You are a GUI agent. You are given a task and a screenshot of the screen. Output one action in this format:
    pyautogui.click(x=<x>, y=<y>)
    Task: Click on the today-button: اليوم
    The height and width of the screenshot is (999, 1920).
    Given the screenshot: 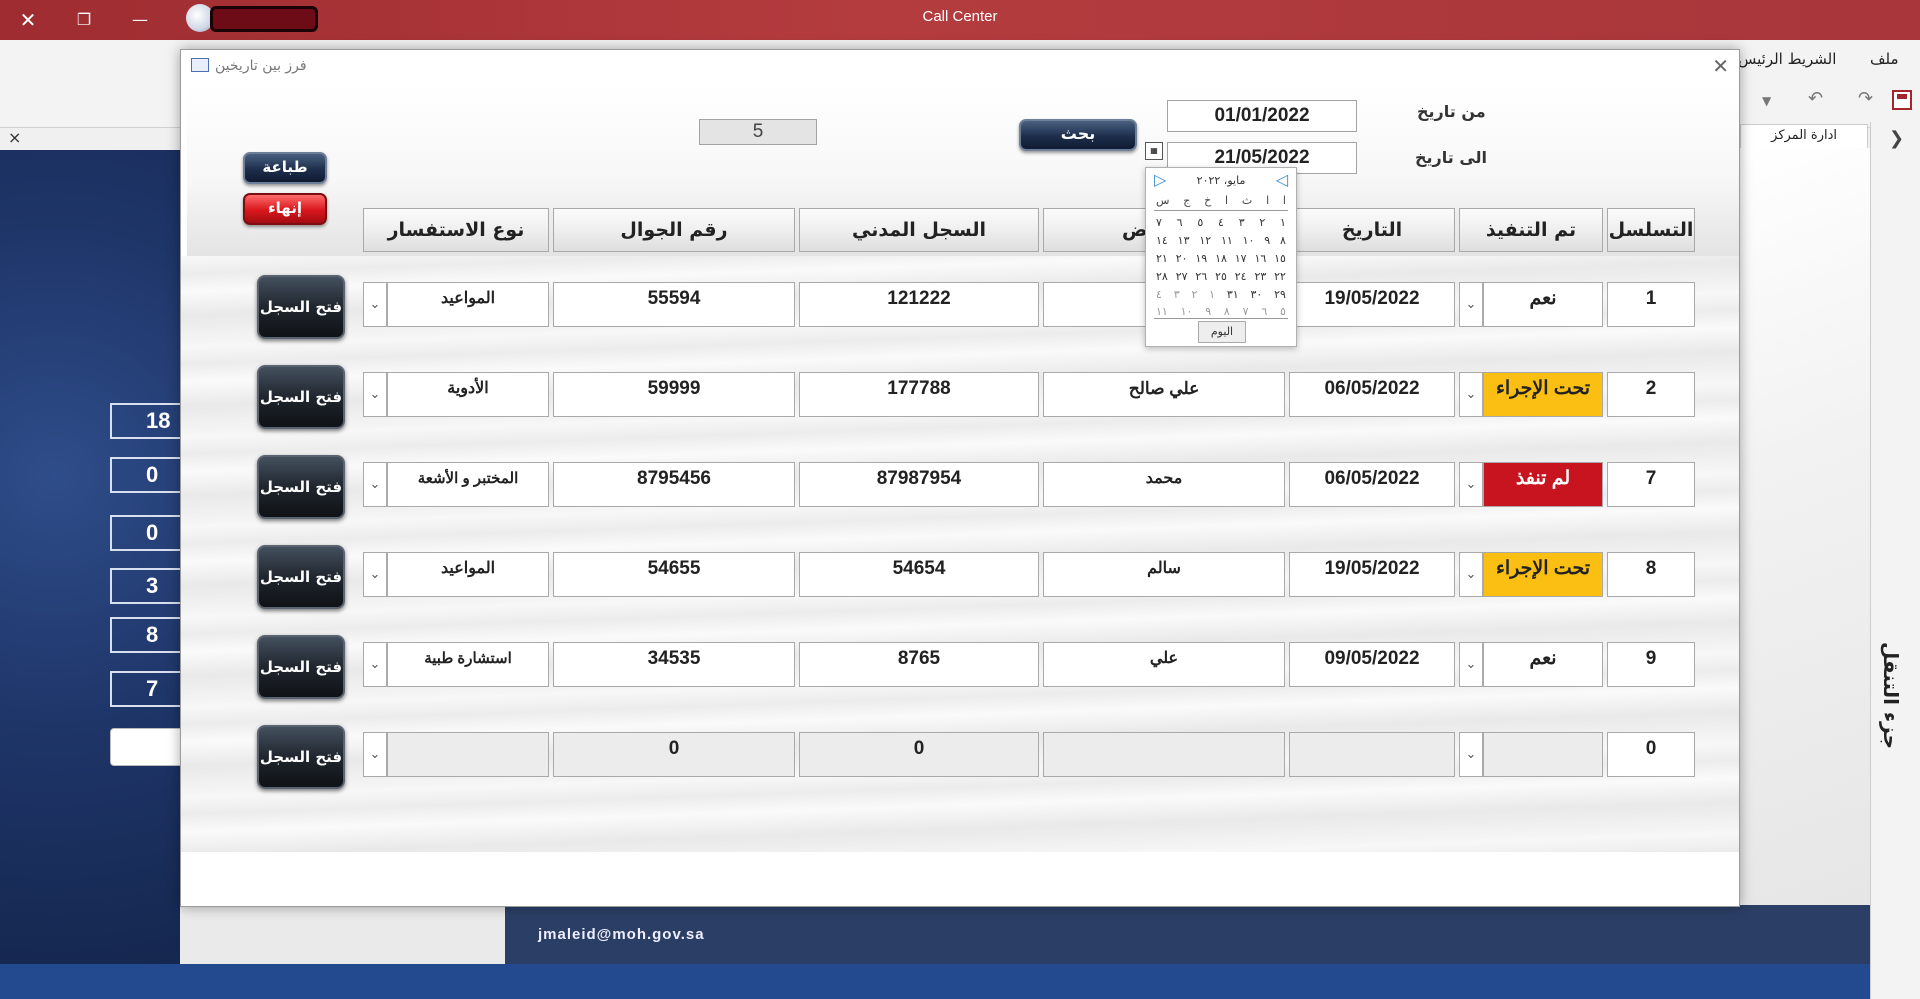 What is the action you would take?
    pyautogui.click(x=1222, y=332)
    